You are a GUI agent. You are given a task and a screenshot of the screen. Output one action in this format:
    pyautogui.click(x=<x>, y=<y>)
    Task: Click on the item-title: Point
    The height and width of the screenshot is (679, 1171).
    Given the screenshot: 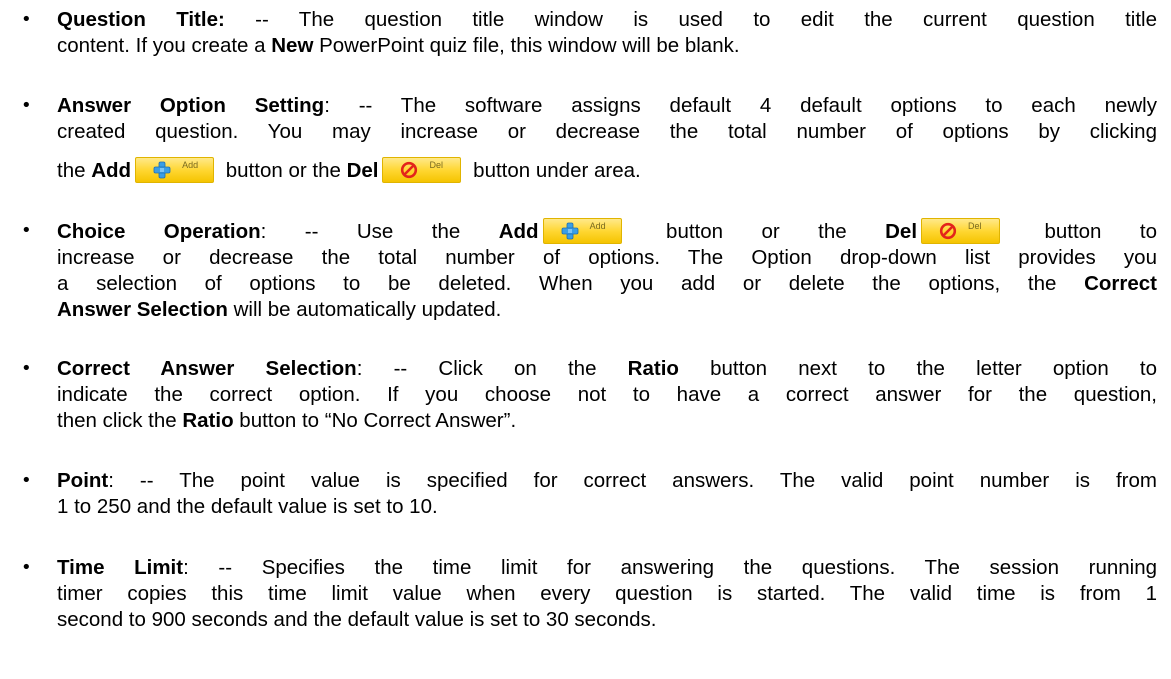 What is the action you would take?
    pyautogui.click(x=83, y=480)
    